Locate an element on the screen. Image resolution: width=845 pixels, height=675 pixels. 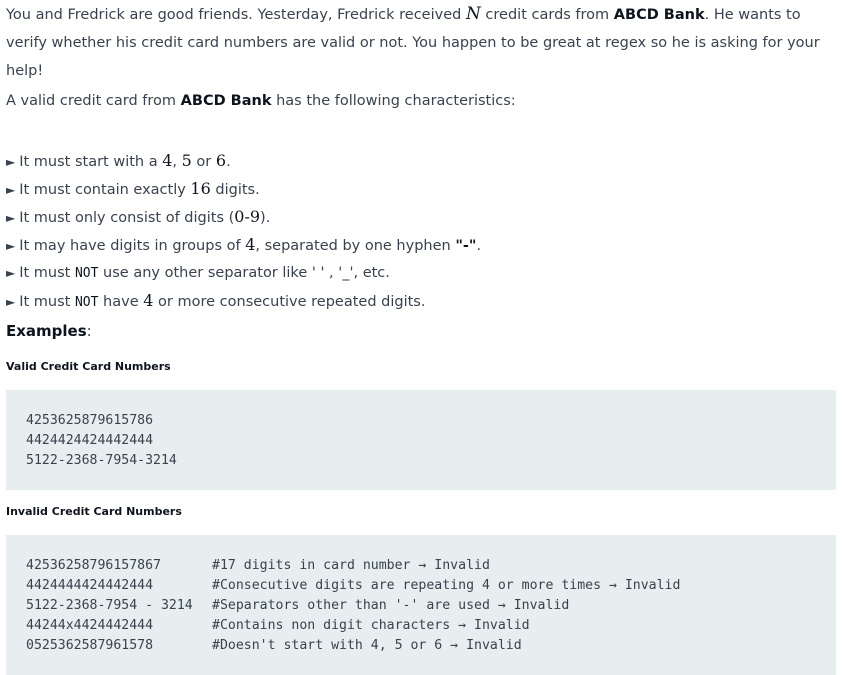
invalid-card-number: 5122-2368-7954 - 3214 is located at coordinates (109, 605).